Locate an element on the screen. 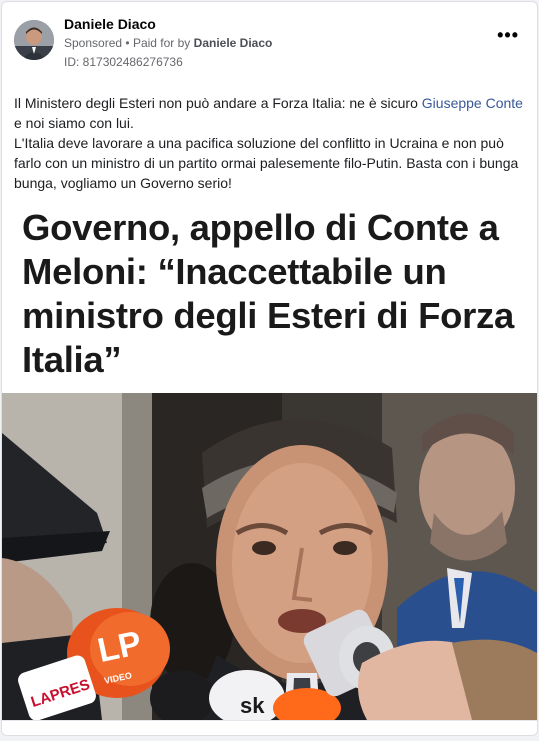  paid-for-prefix: Paid for by is located at coordinates (161, 43).